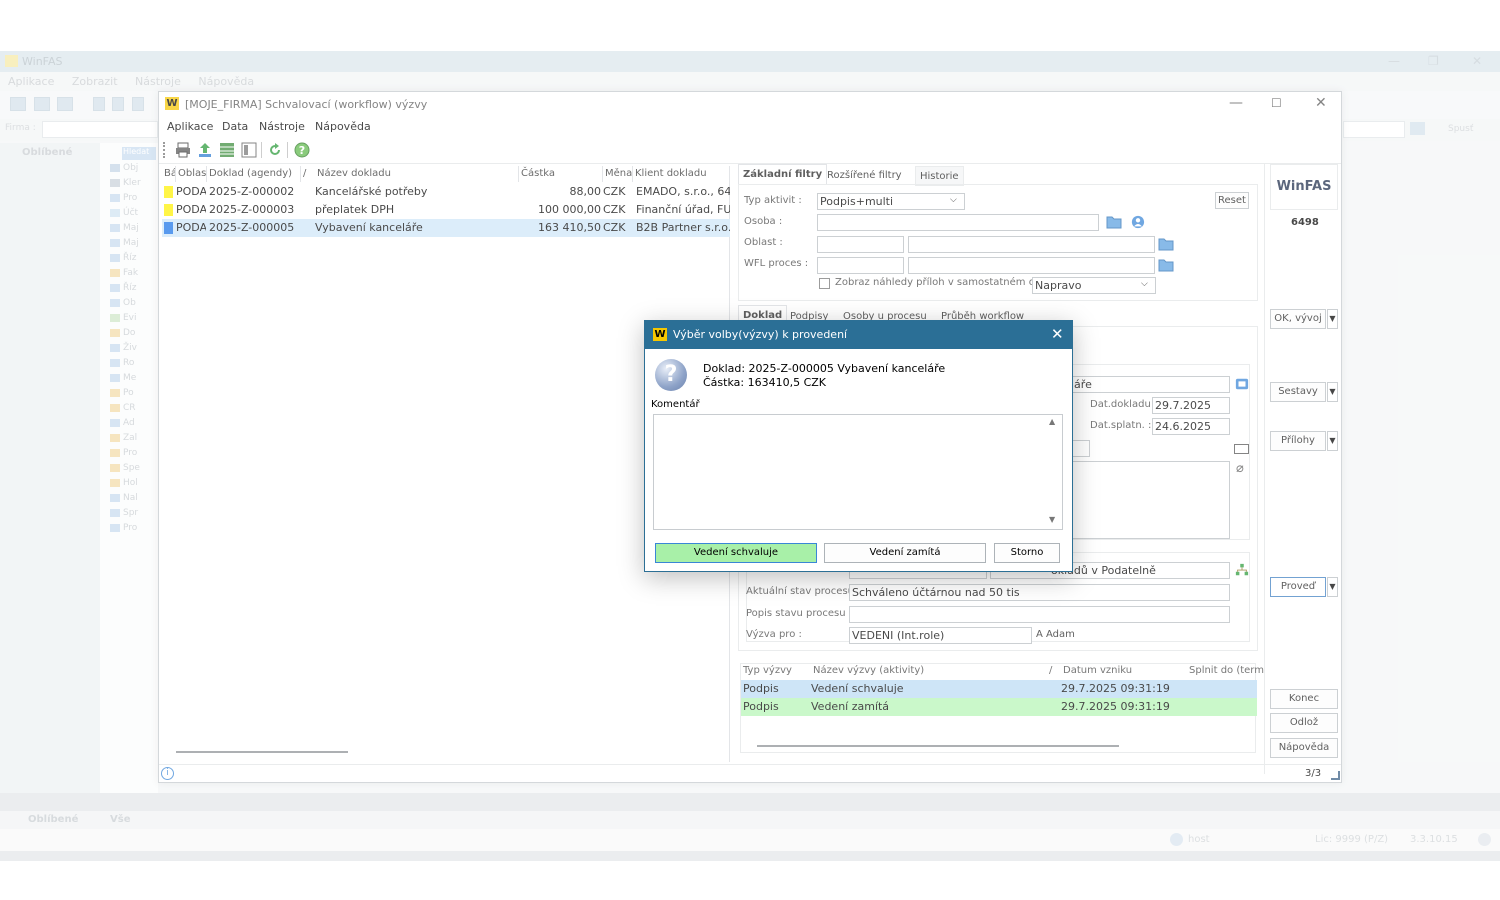 The image size is (1500, 900). What do you see at coordinates (1166, 265) in the screenshot?
I see `wfl-folder-icon` at bounding box center [1166, 265].